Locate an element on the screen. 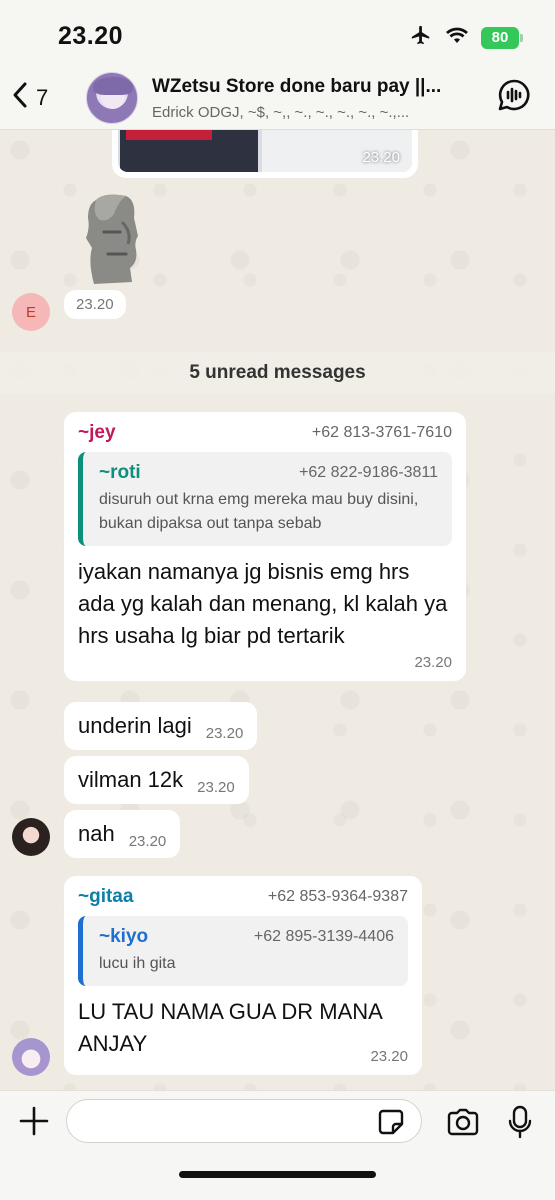 The image size is (555, 1200). message-composer is located at coordinates (277, 1145).